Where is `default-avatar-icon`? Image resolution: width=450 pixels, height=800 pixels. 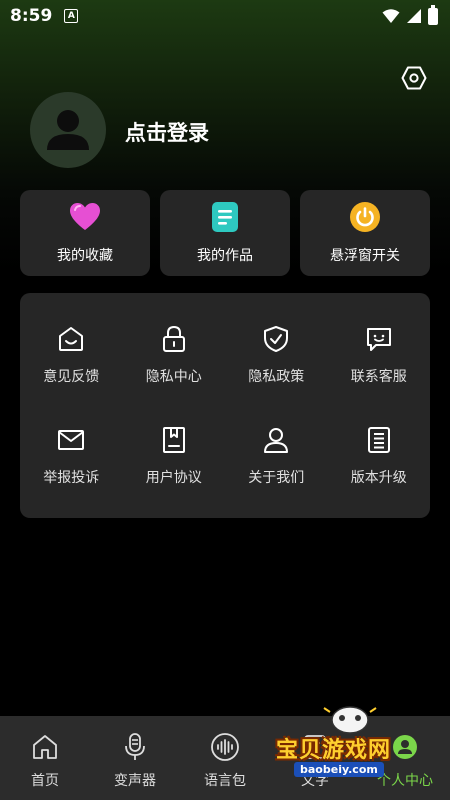
default-avatar-icon is located at coordinates (68, 130).